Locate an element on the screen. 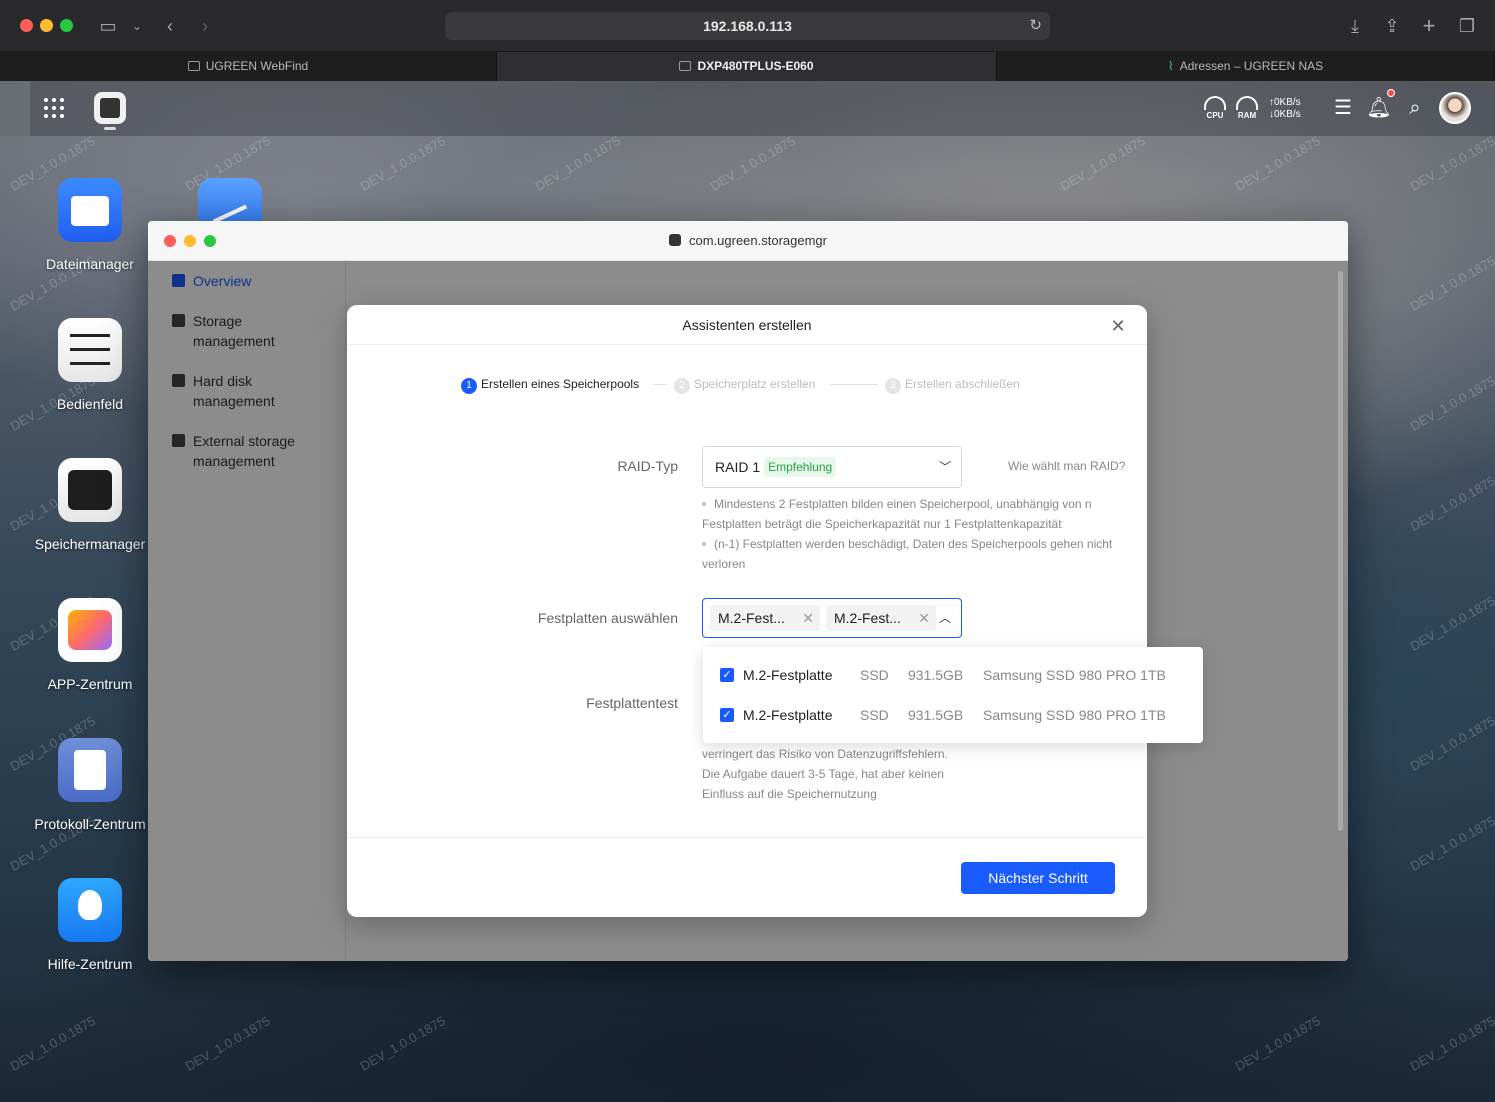 This screenshot has height=1102, width=1495. file-manager-icon is located at coordinates (90, 210).